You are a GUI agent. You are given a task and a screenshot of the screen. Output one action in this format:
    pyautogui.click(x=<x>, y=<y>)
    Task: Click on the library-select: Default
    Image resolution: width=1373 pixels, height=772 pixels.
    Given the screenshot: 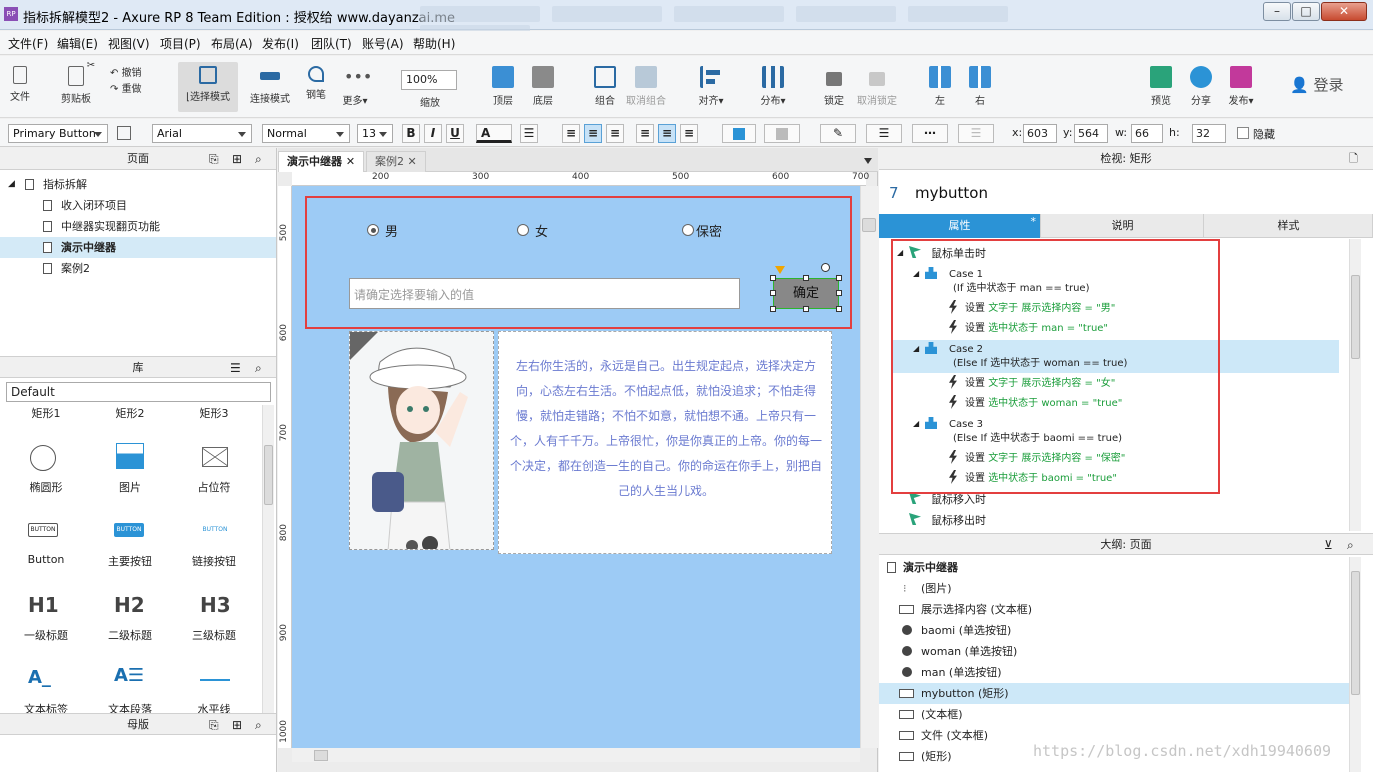 What is the action you would take?
    pyautogui.click(x=138, y=392)
    